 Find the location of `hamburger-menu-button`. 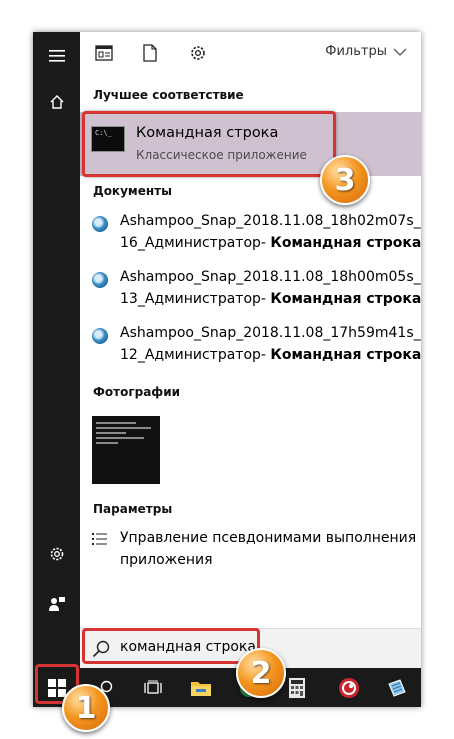

hamburger-menu-button is located at coordinates (56, 56).